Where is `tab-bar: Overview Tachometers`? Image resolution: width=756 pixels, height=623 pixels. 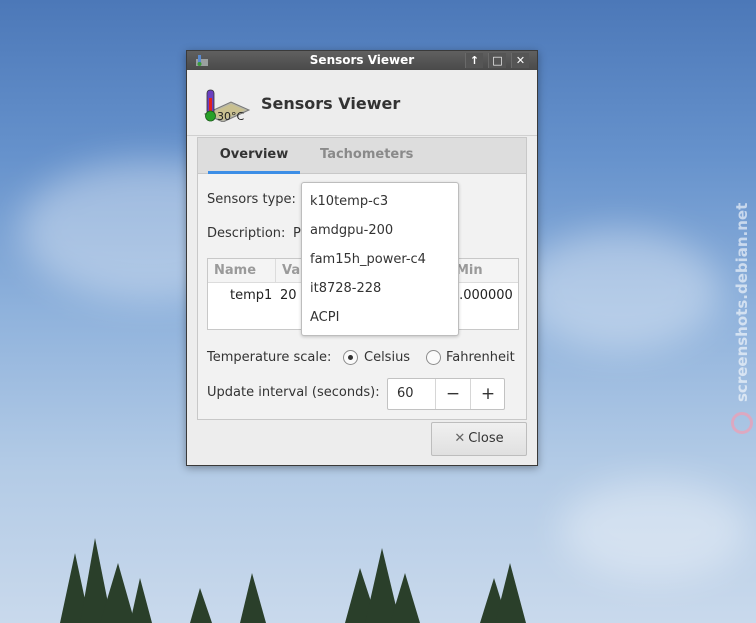
tab-bar: Overview Tachometers is located at coordinates (362, 156).